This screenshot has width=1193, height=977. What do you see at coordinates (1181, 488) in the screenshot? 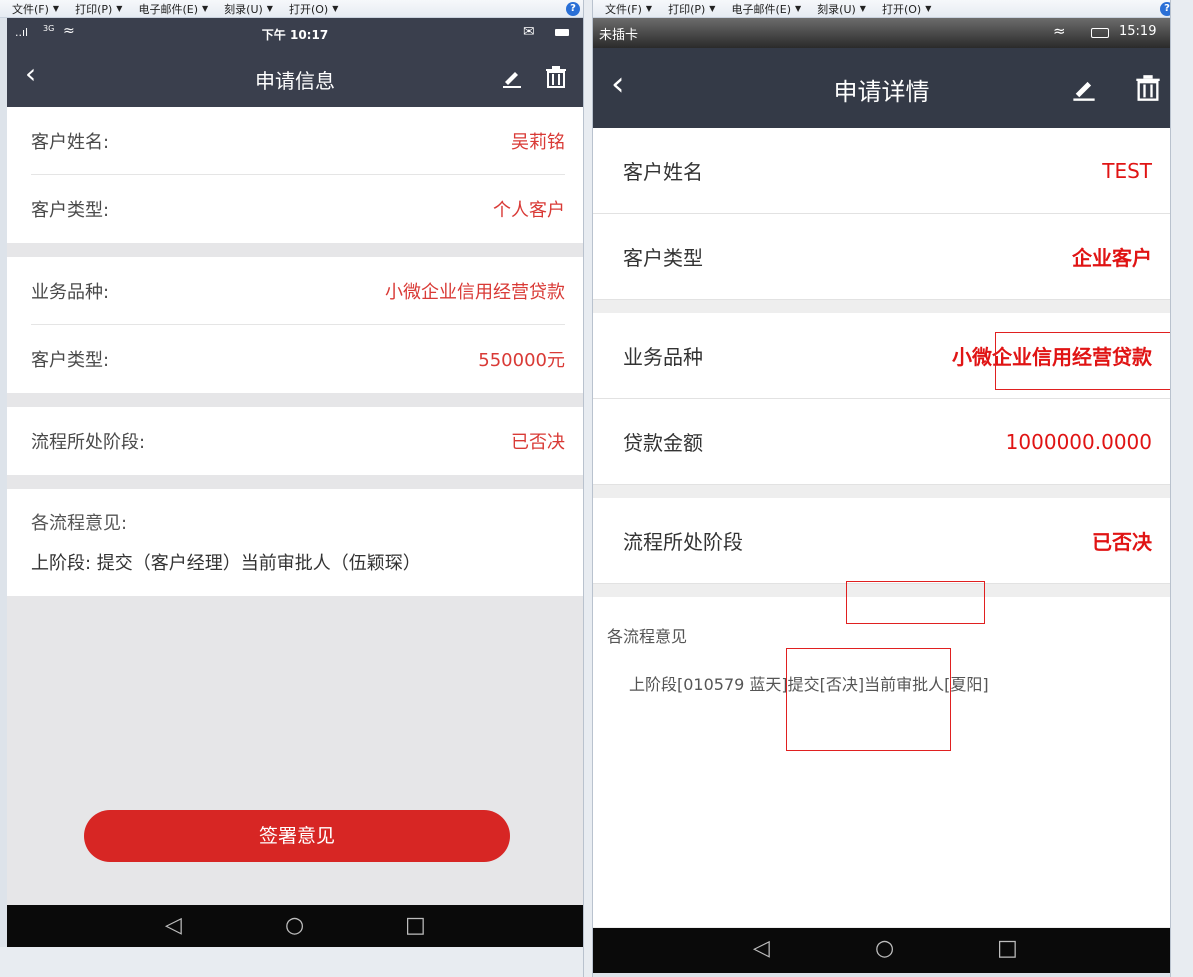
I see `window-edge` at bounding box center [1181, 488].